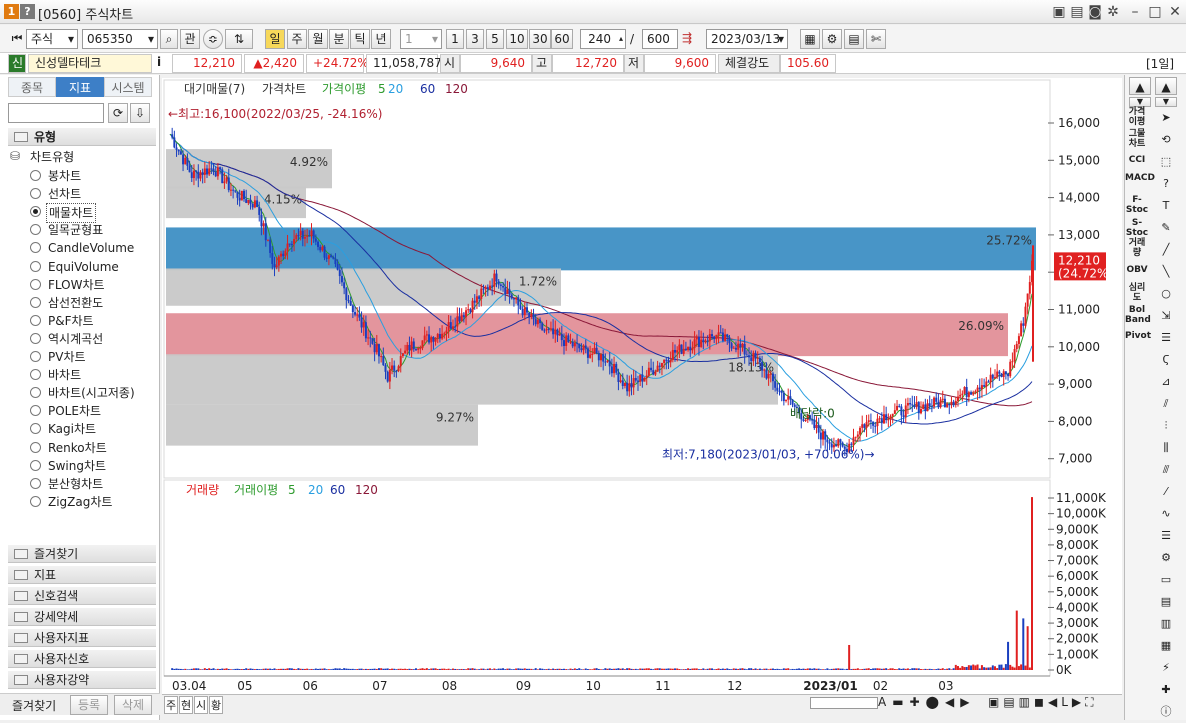 The height and width of the screenshot is (723, 1186). What do you see at coordinates (82, 136) in the screenshot?
I see `type-header: 유형` at bounding box center [82, 136].